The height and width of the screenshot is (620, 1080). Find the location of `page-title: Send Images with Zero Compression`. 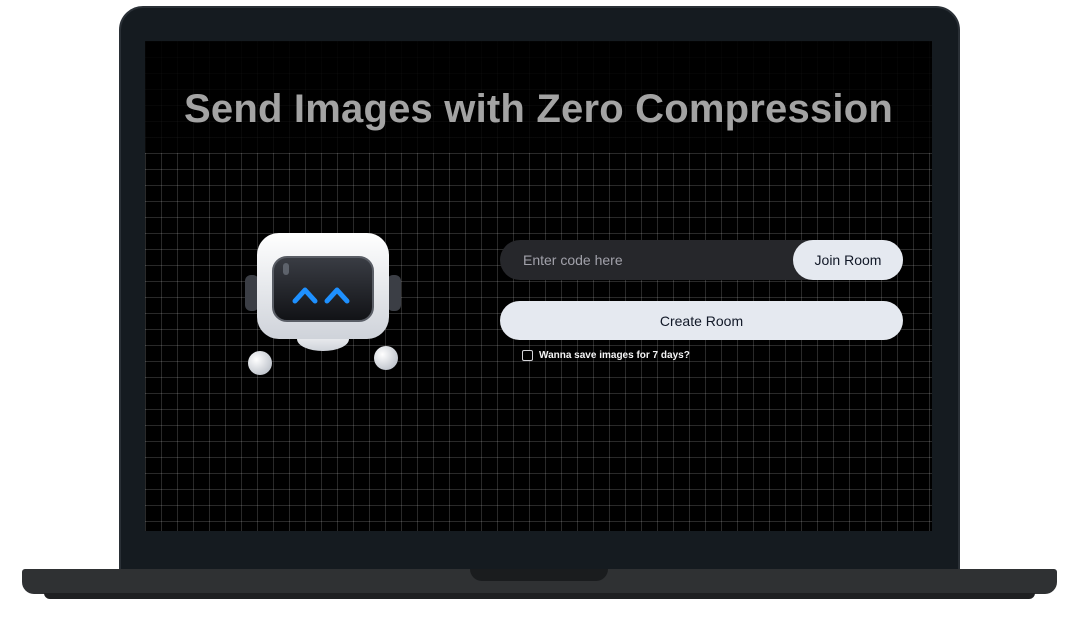

page-title: Send Images with Zero Compression is located at coordinates (538, 109).